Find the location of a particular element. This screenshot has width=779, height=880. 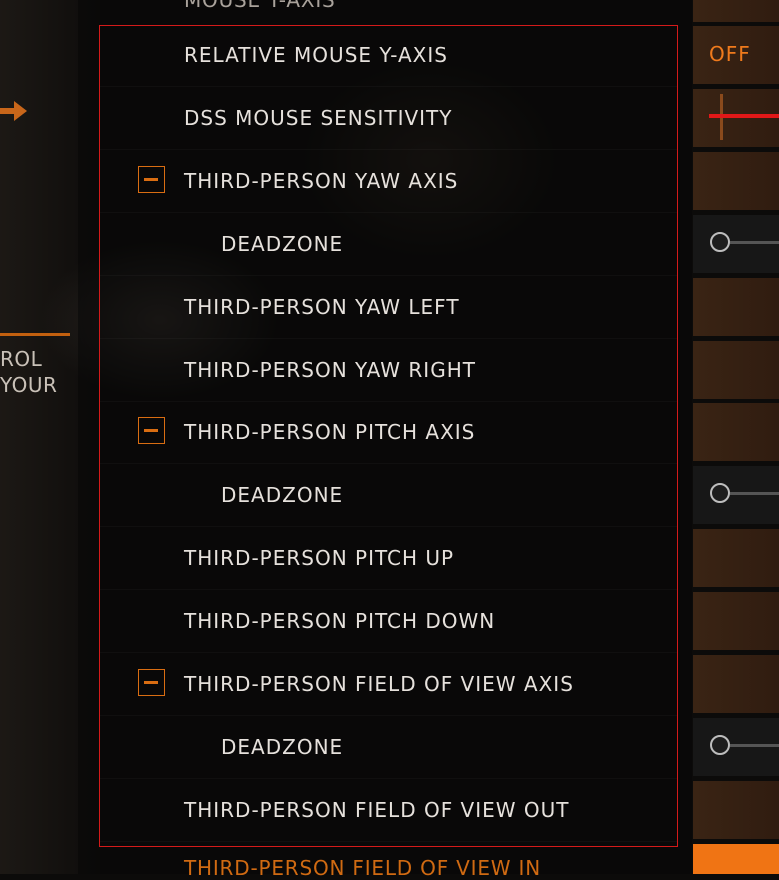

left-text-line-1: ROL is located at coordinates (21, 359).